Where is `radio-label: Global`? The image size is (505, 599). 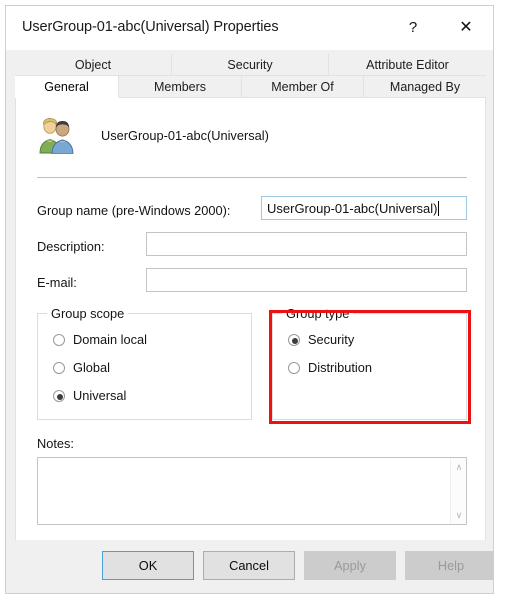 radio-label: Global is located at coordinates (91, 367).